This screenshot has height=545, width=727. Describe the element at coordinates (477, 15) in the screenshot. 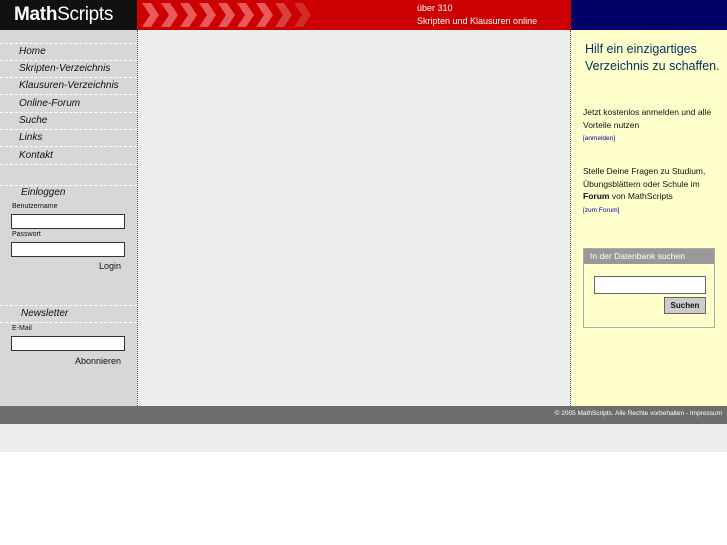

I see `tagline: über 310 Skripten und Klausuren online` at that location.